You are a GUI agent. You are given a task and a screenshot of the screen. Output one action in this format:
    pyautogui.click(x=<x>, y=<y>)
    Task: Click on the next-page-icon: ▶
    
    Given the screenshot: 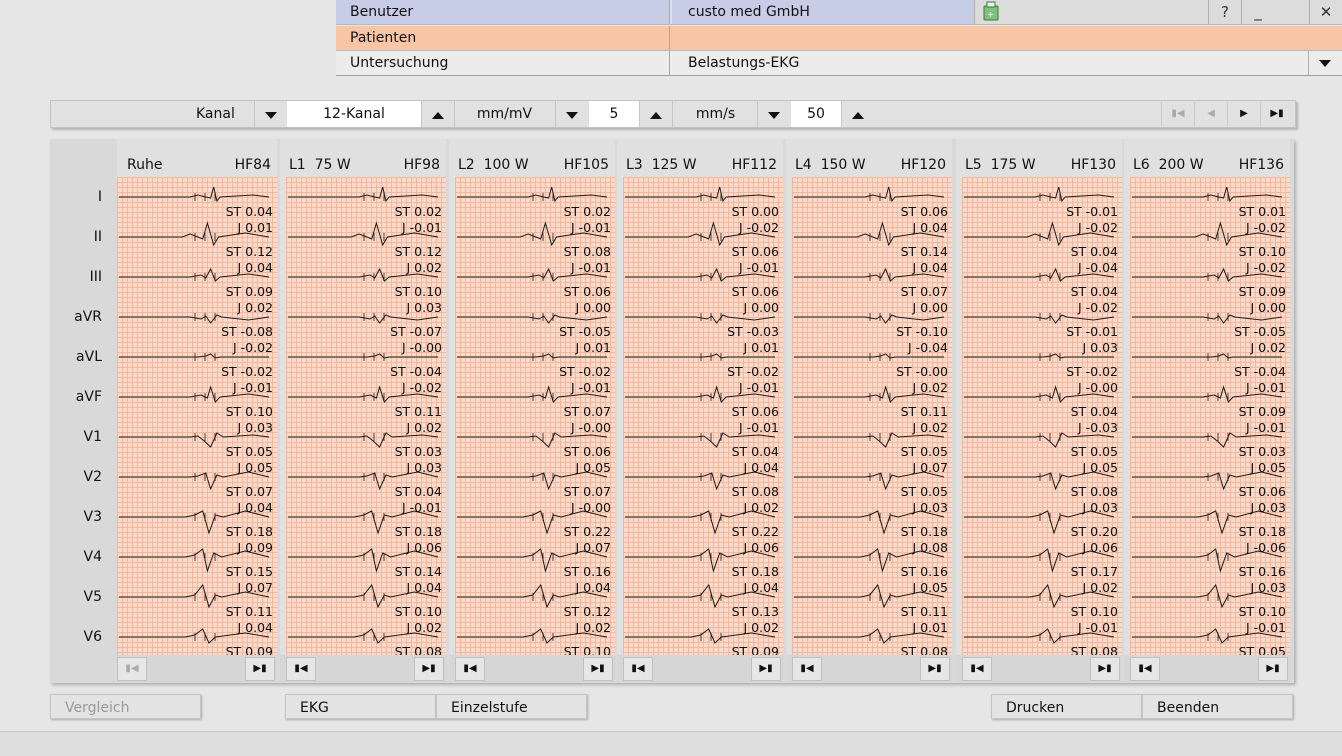 What is the action you would take?
    pyautogui.click(x=1243, y=114)
    